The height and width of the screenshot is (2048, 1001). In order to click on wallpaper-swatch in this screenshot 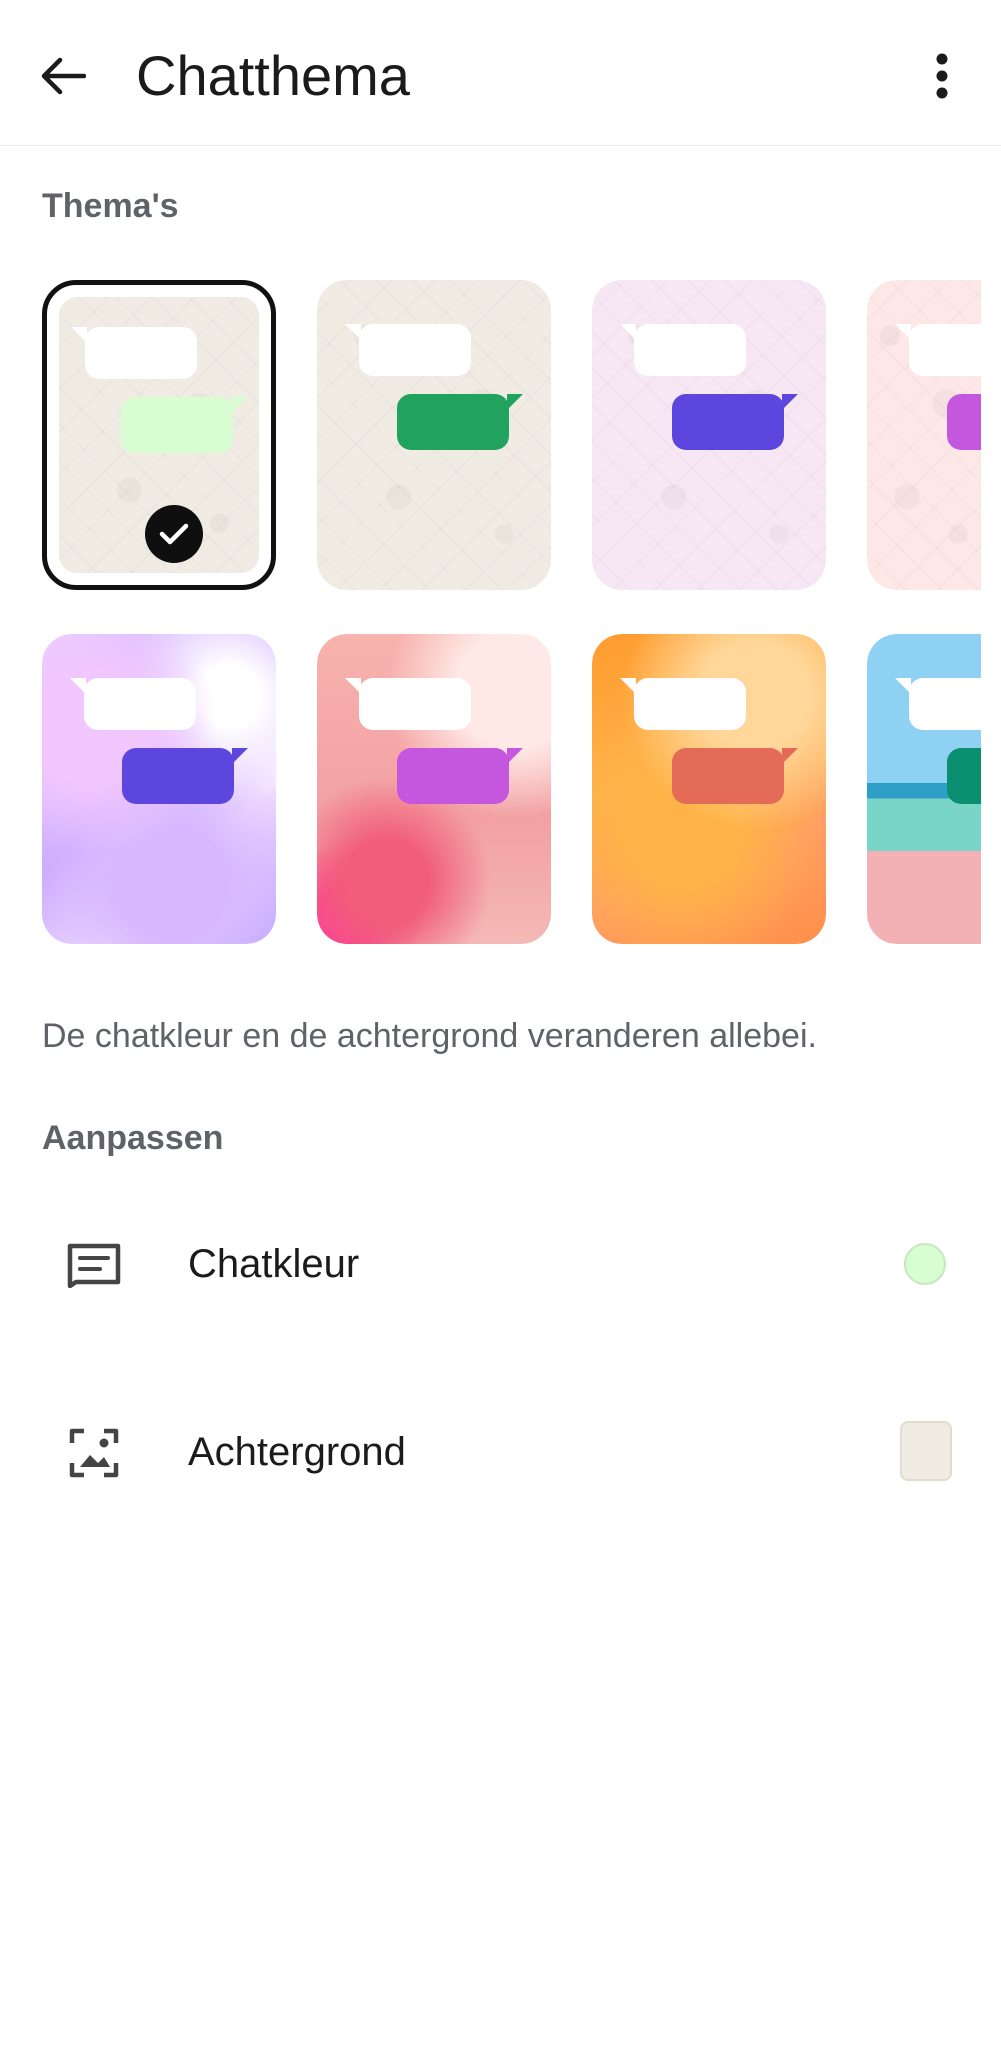, I will do `click(926, 1451)`.